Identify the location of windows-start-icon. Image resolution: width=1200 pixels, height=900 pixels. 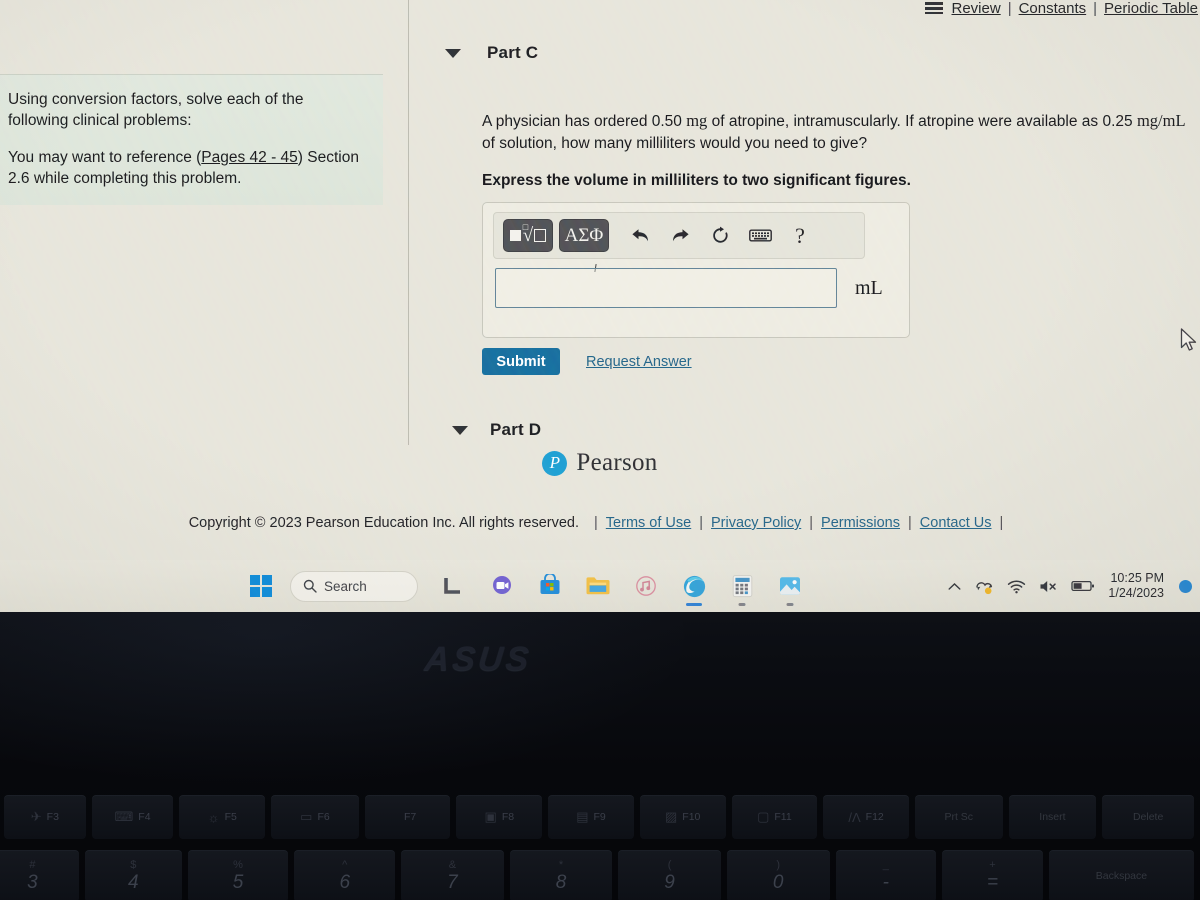
(261, 586).